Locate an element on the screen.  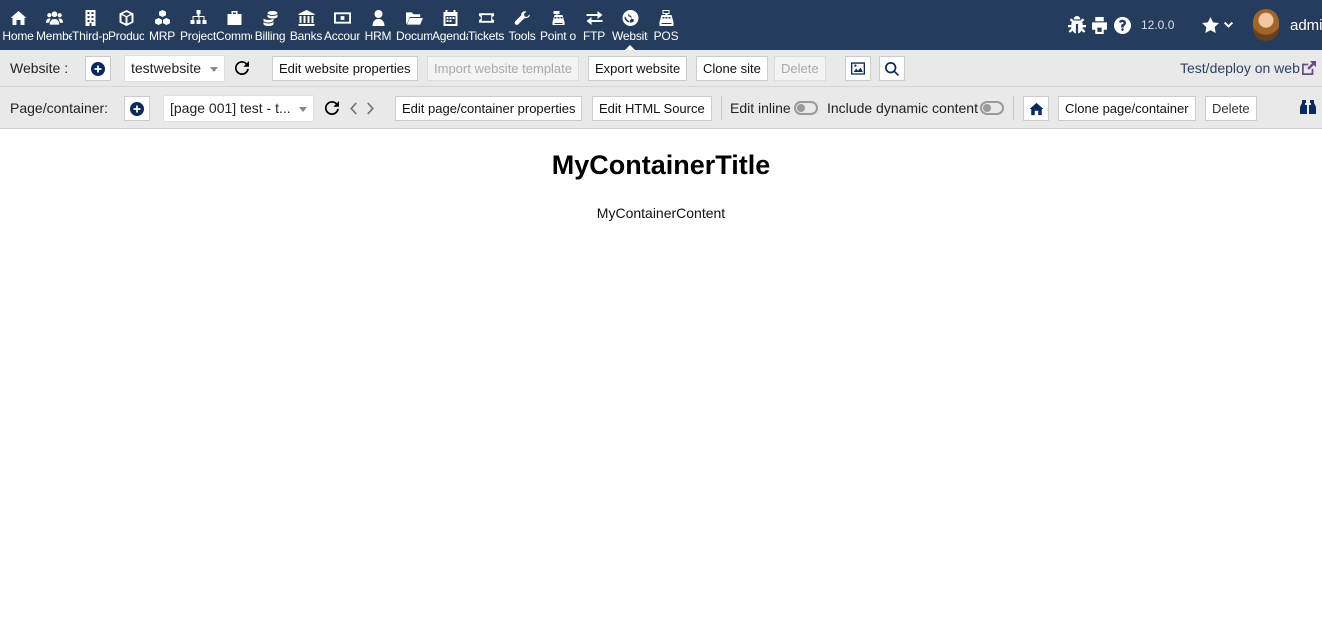
members-icon is located at coordinates (54, 18).